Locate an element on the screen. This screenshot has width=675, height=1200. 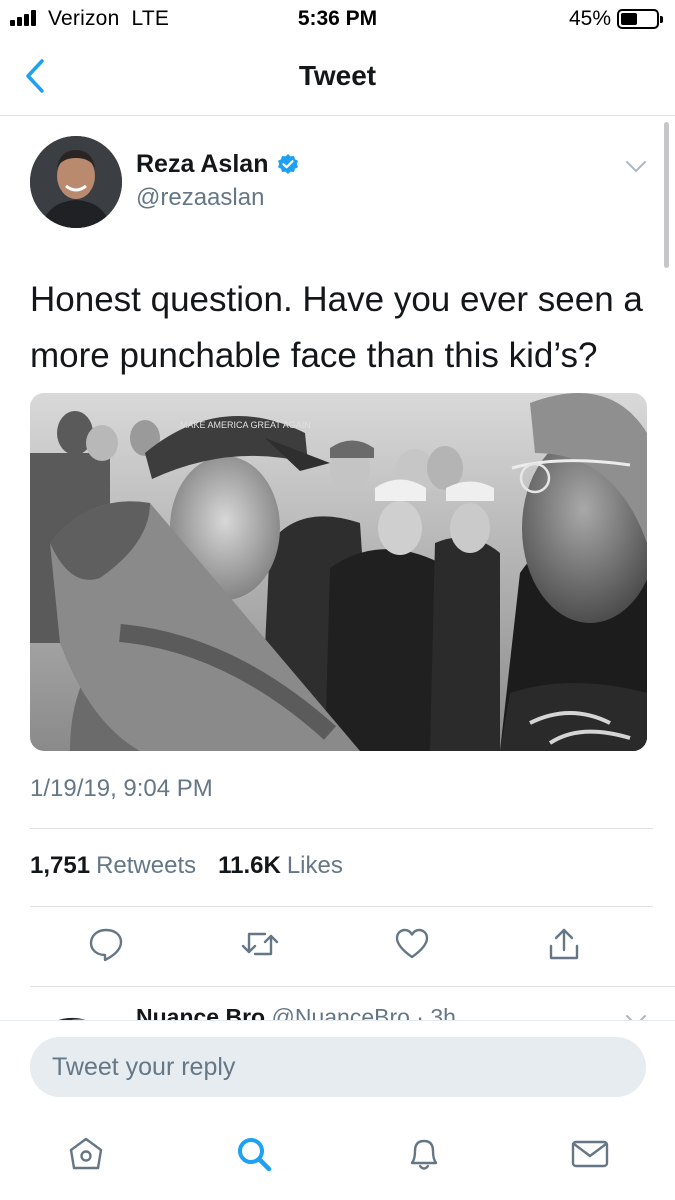
search-icon is located at coordinates (255, 1155).